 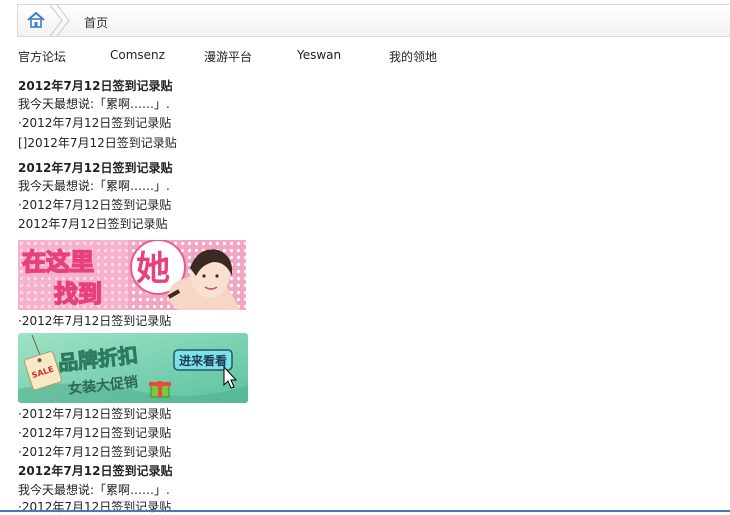 I want to click on nav-link-yeswan: Yeswan, so click(x=319, y=55).